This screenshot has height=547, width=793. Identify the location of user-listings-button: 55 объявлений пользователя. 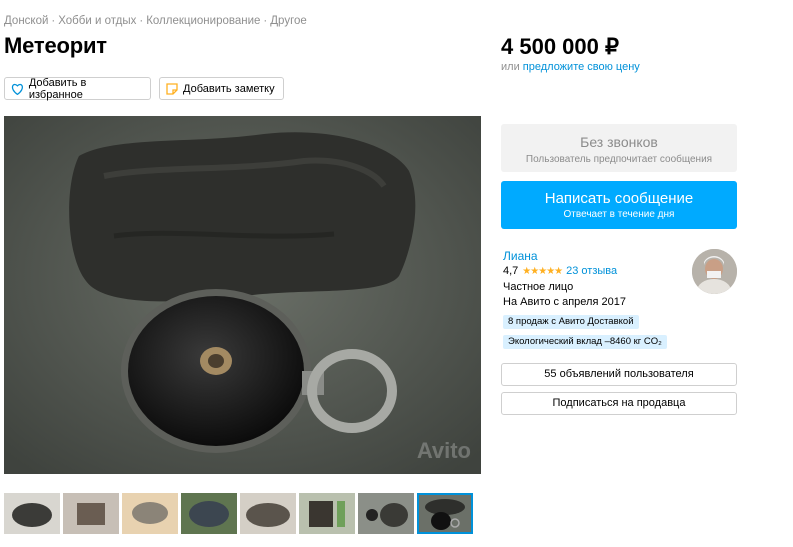
(619, 374).